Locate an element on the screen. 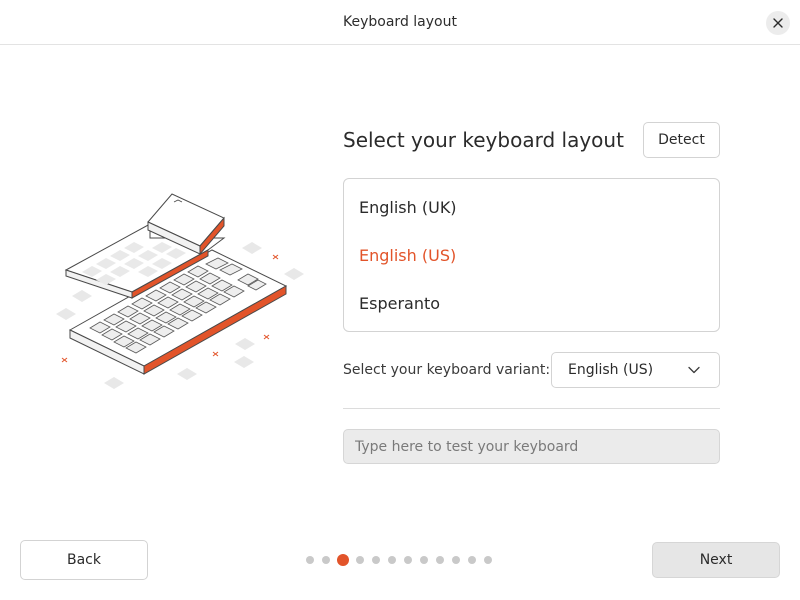 The image size is (800, 600). layout-item-english-uk: English (UK) is located at coordinates (408, 207).